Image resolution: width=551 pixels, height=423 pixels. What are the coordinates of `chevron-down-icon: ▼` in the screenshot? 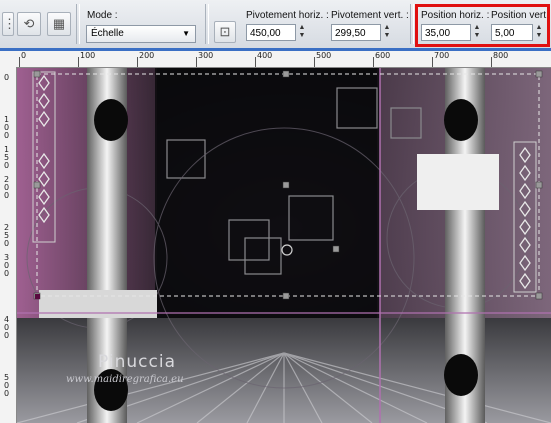 It's located at (186, 33).